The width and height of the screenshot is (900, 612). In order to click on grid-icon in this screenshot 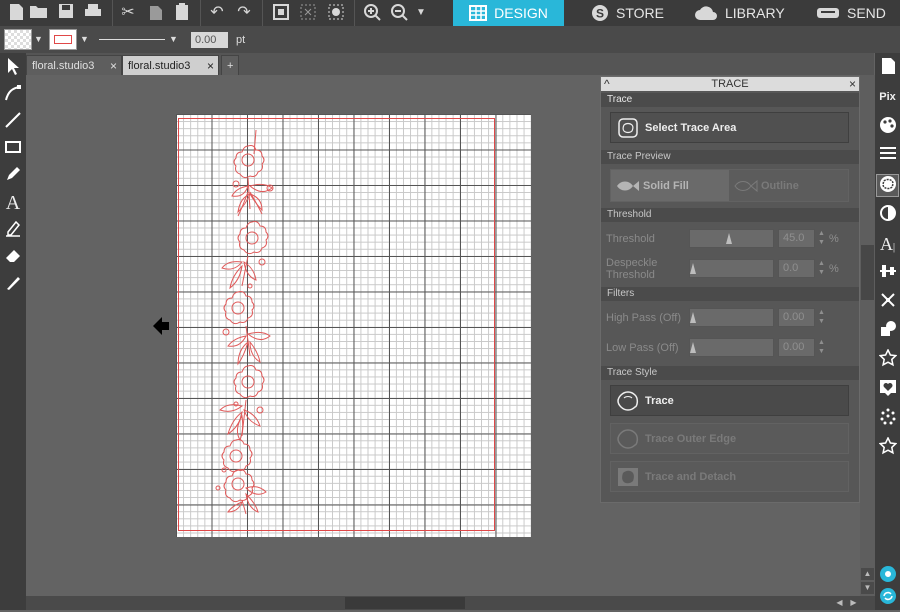, I will do `click(478, 13)`.